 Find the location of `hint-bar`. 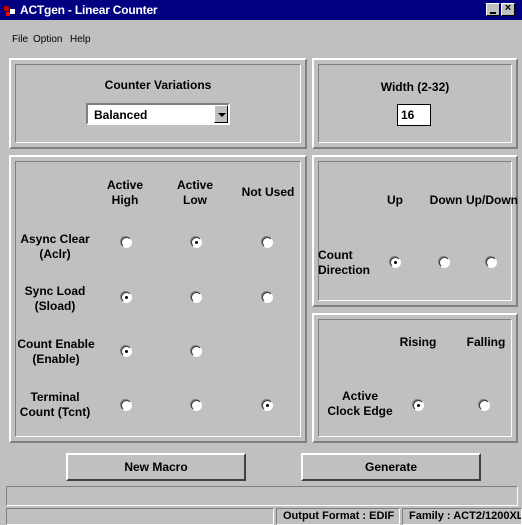

hint-bar is located at coordinates (262, 496).